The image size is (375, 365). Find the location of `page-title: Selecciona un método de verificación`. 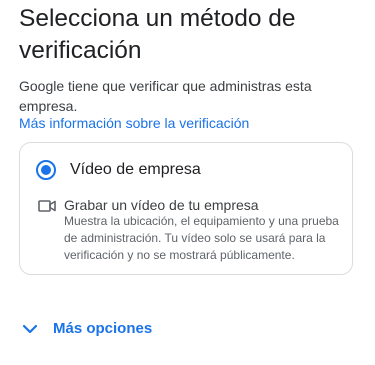

page-title: Selecciona un método de verificación is located at coordinates (157, 34).